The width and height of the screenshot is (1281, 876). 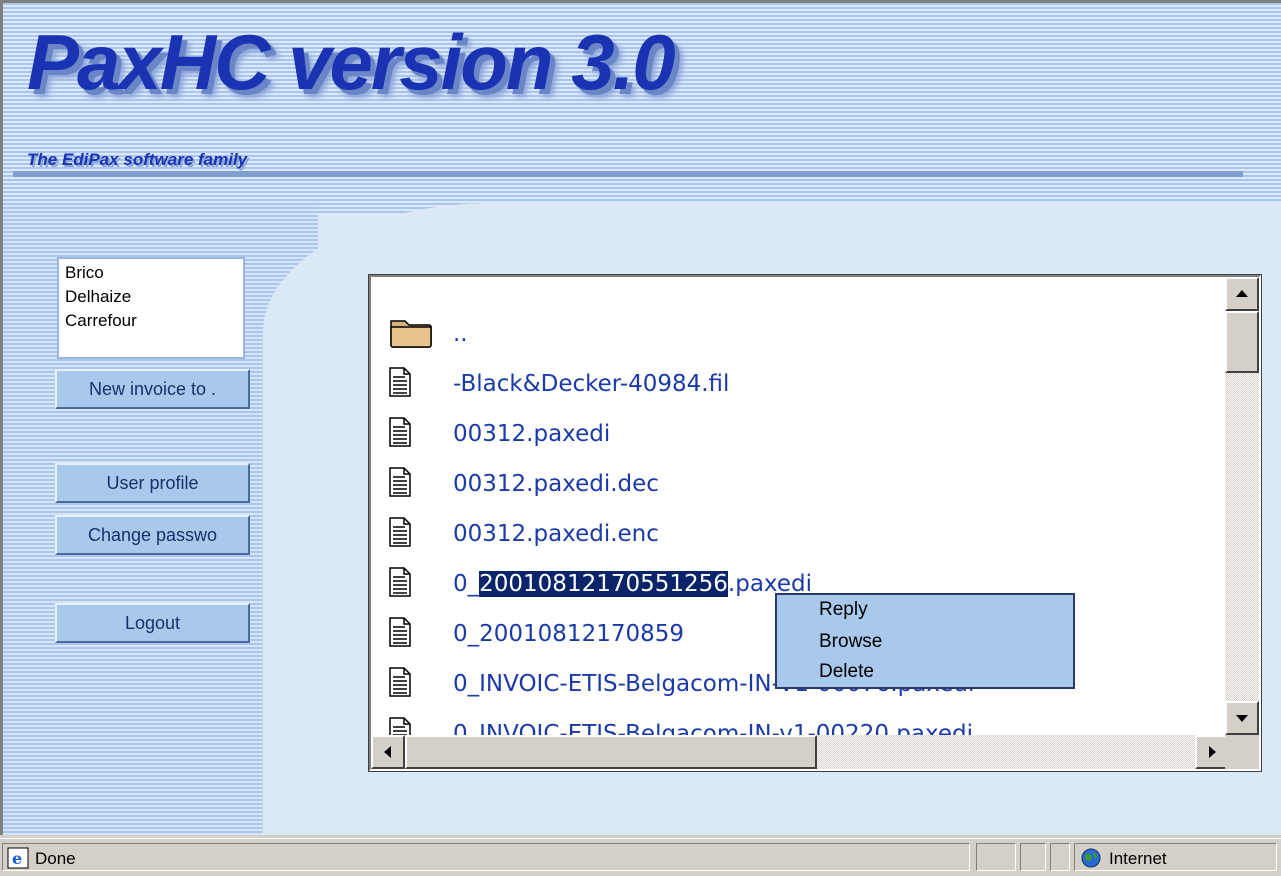 What do you see at coordinates (411, 334) in the screenshot?
I see `folder-icon` at bounding box center [411, 334].